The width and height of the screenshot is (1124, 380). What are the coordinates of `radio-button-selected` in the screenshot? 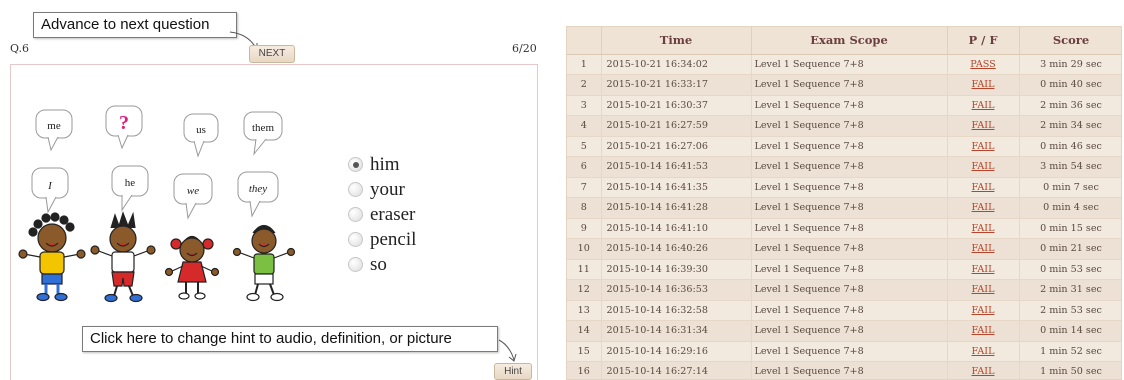 It's located at (355, 164).